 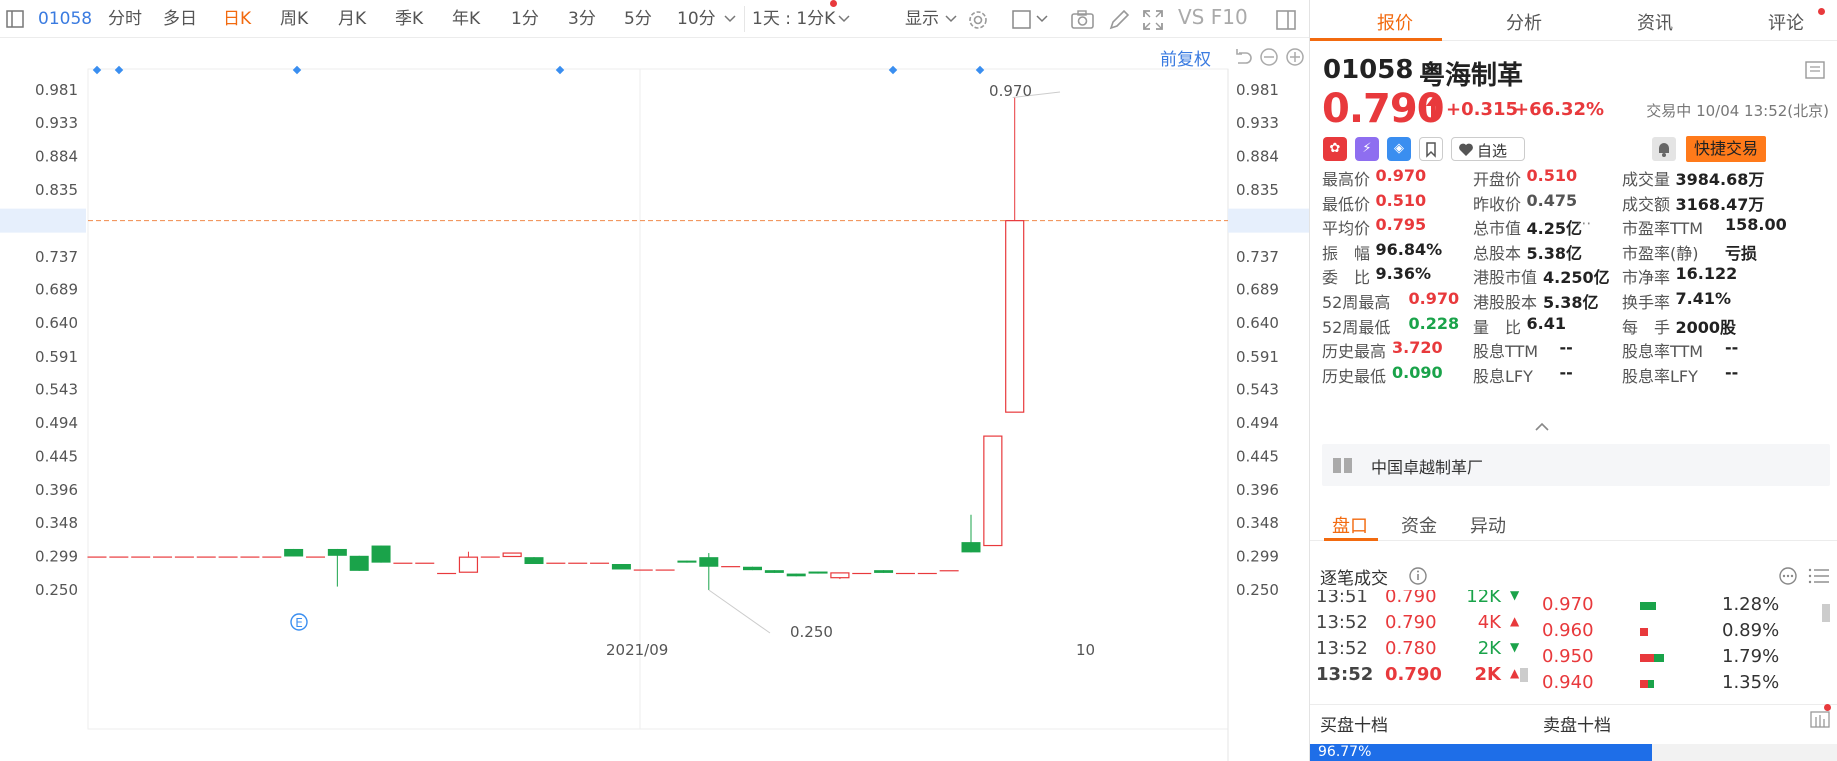 What do you see at coordinates (1819, 576) in the screenshot?
I see `list-view-icon` at bounding box center [1819, 576].